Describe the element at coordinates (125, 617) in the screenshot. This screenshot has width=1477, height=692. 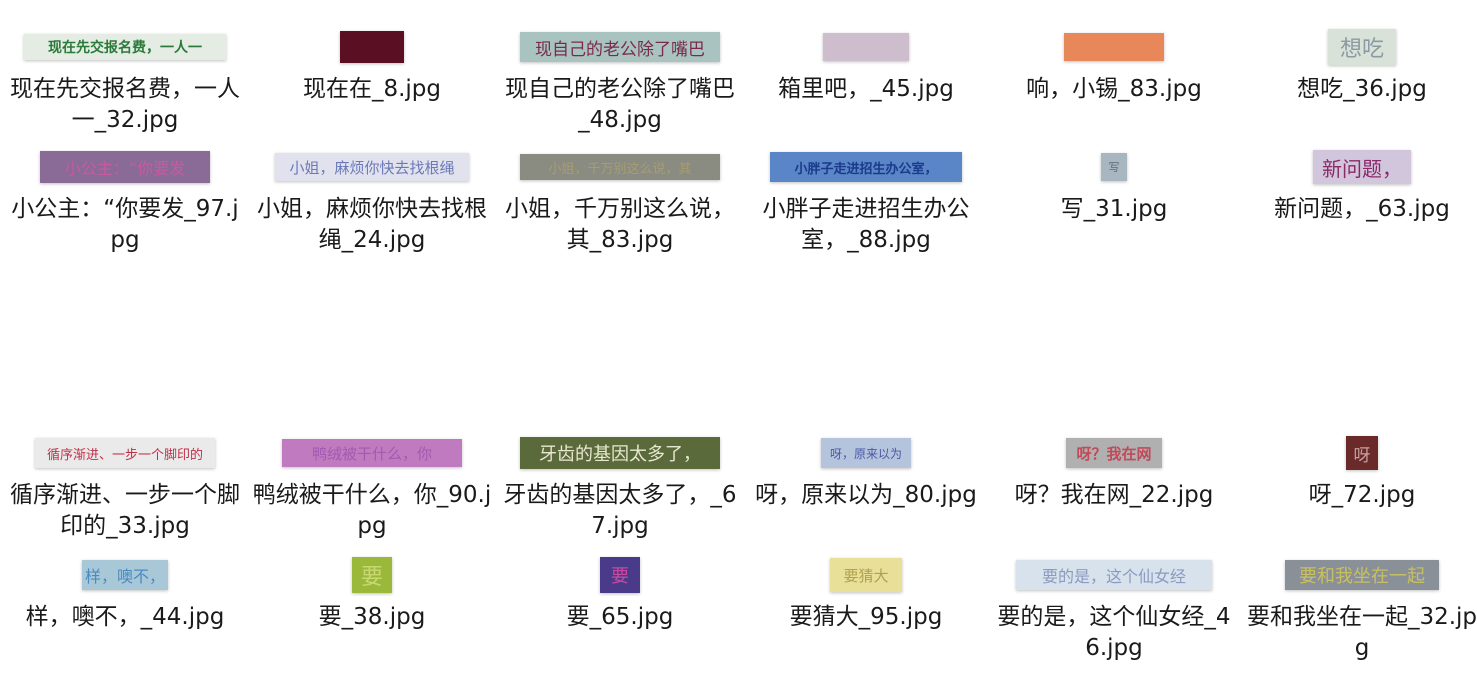
I see `file-name: 样，噢不，_44.jpg` at that location.